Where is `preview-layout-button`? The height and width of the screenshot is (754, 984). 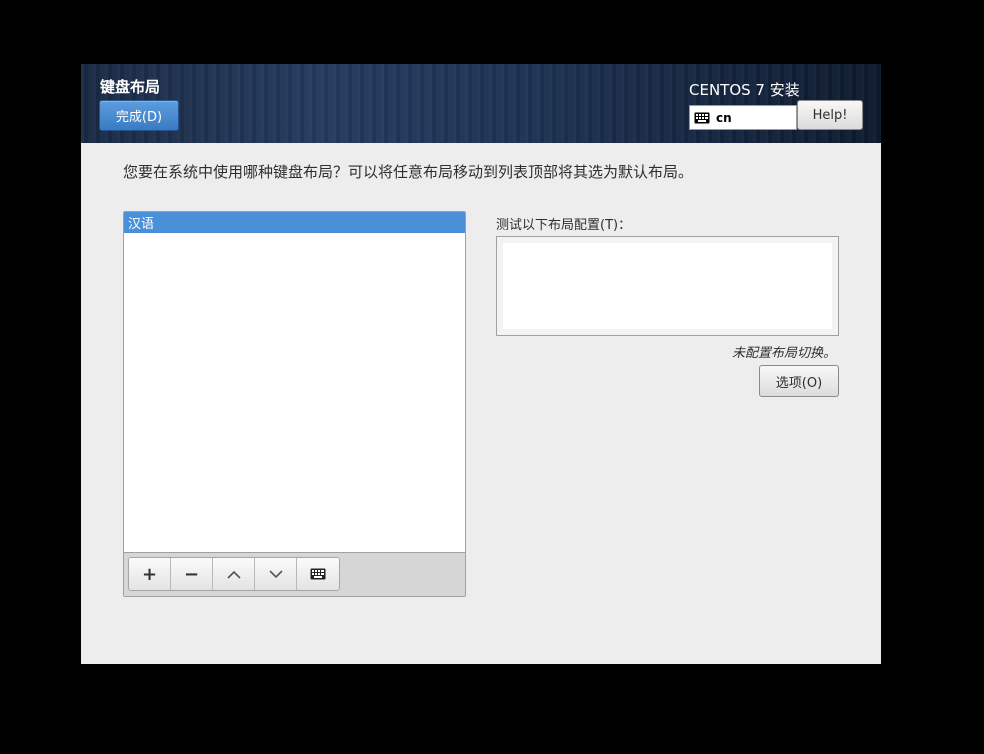
preview-layout-button is located at coordinates (318, 574).